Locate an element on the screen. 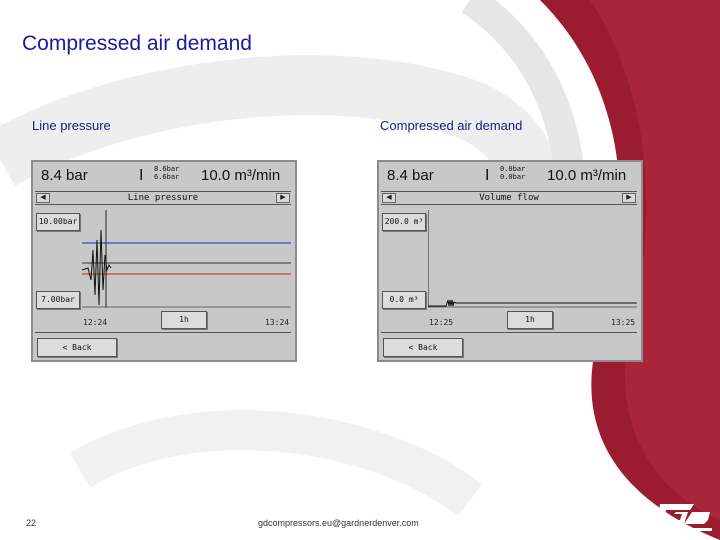  flow-trace is located at coordinates (532, 303).